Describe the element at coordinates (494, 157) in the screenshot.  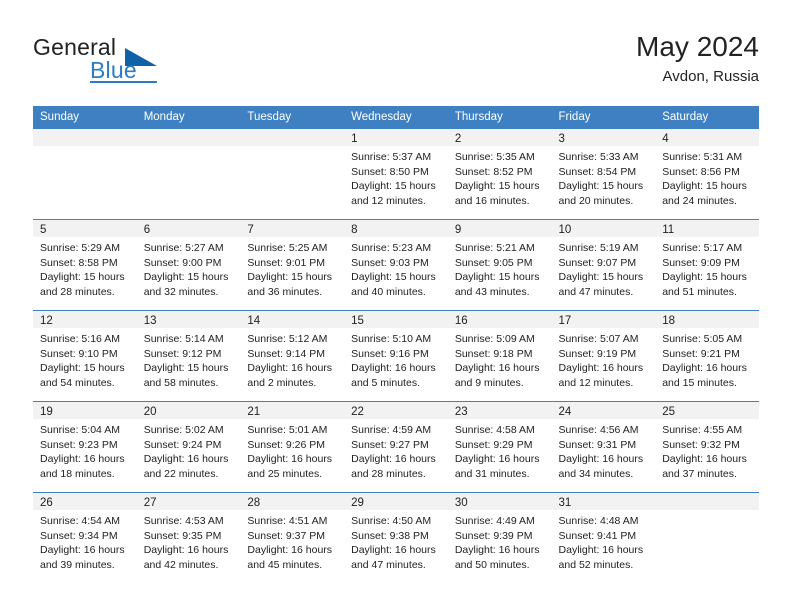
I see `sunrise-text: Sunrise: 5:35 AM` at that location.